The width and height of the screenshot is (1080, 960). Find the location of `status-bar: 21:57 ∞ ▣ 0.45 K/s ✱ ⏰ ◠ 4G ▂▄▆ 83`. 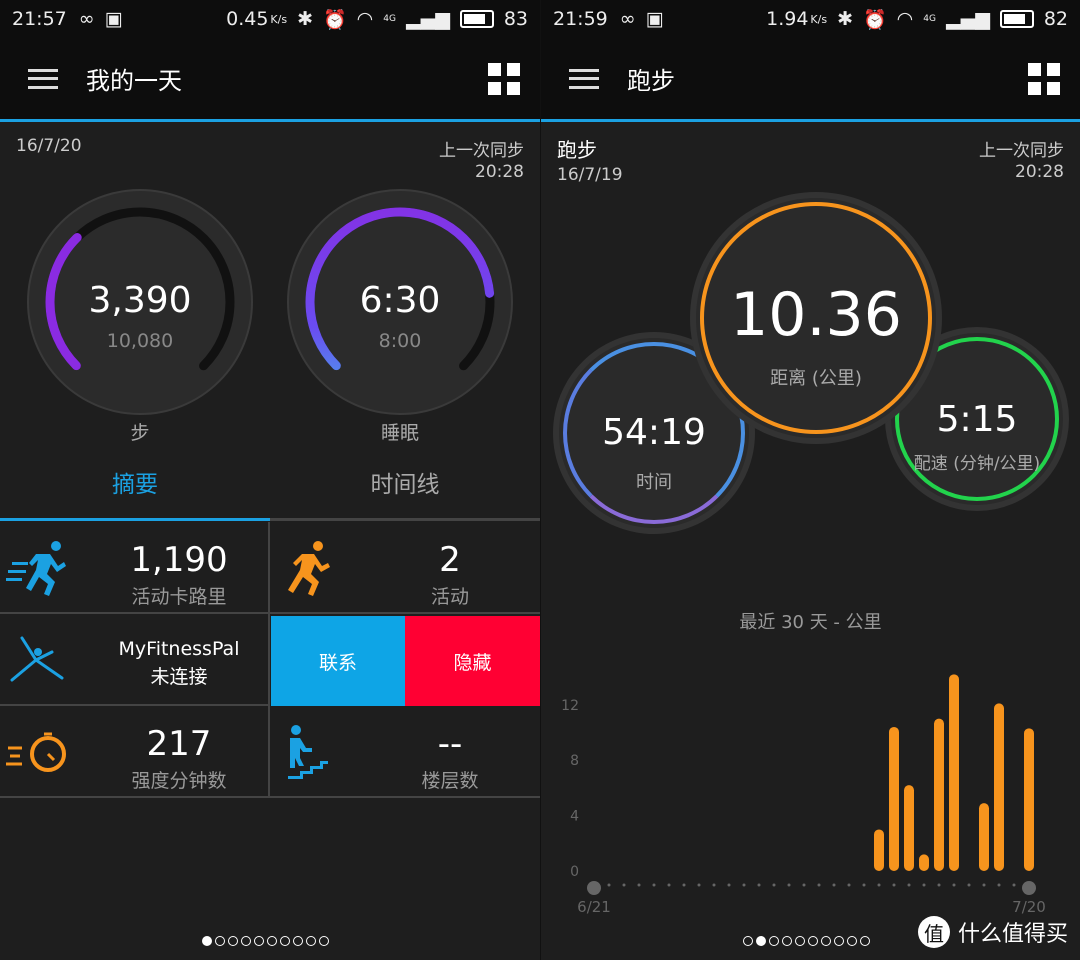

status-bar: 21:57 ∞ ▣ 0.45 K/s ✱ ⏰ ◠ 4G ▂▄▆ 83 is located at coordinates (270, 19).